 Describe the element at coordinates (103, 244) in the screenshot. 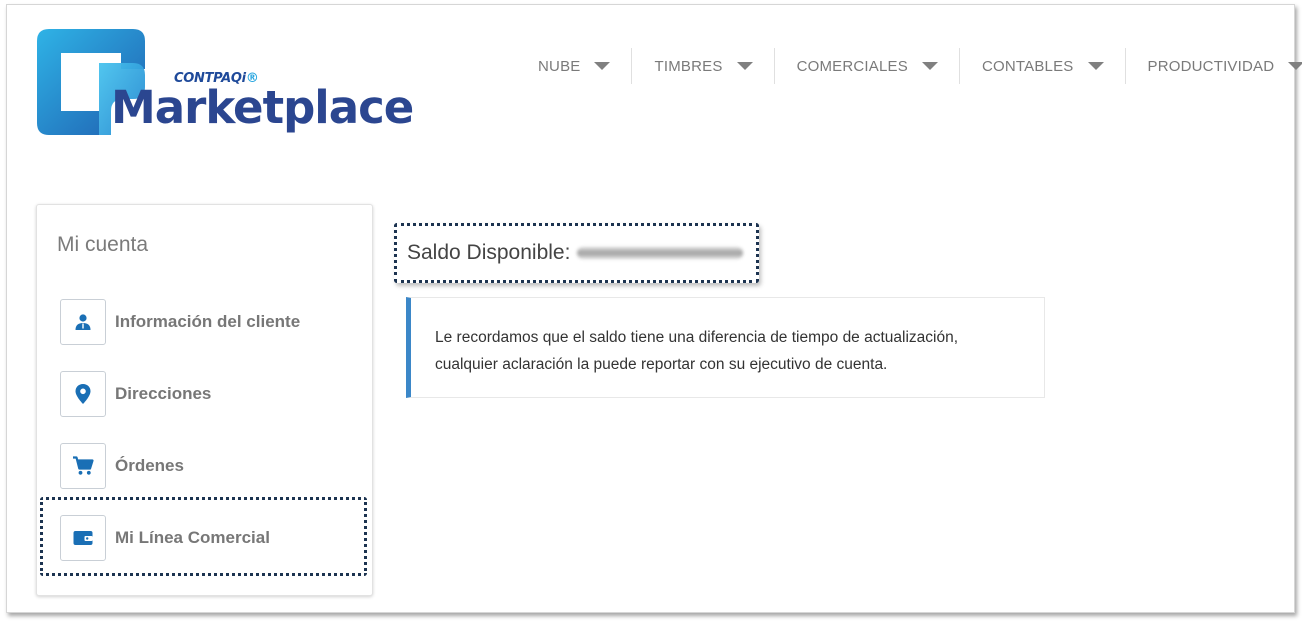

I see `sidebar-title: Mi cuenta` at that location.